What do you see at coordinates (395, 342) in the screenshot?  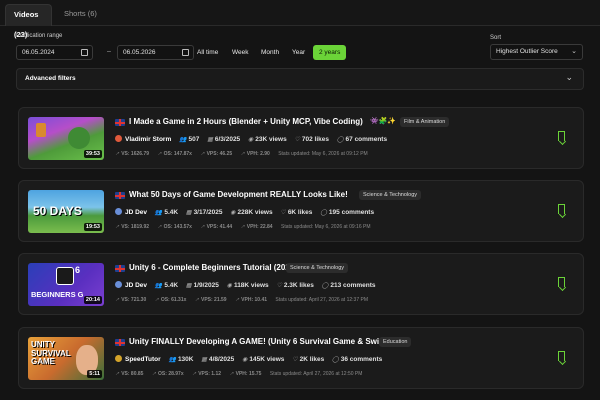 I see `category-badge: Education` at bounding box center [395, 342].